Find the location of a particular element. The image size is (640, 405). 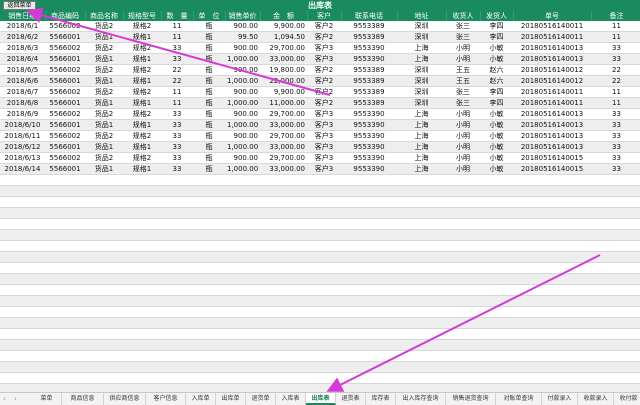

table-cell: 9553390 is located at coordinates (369, 147).